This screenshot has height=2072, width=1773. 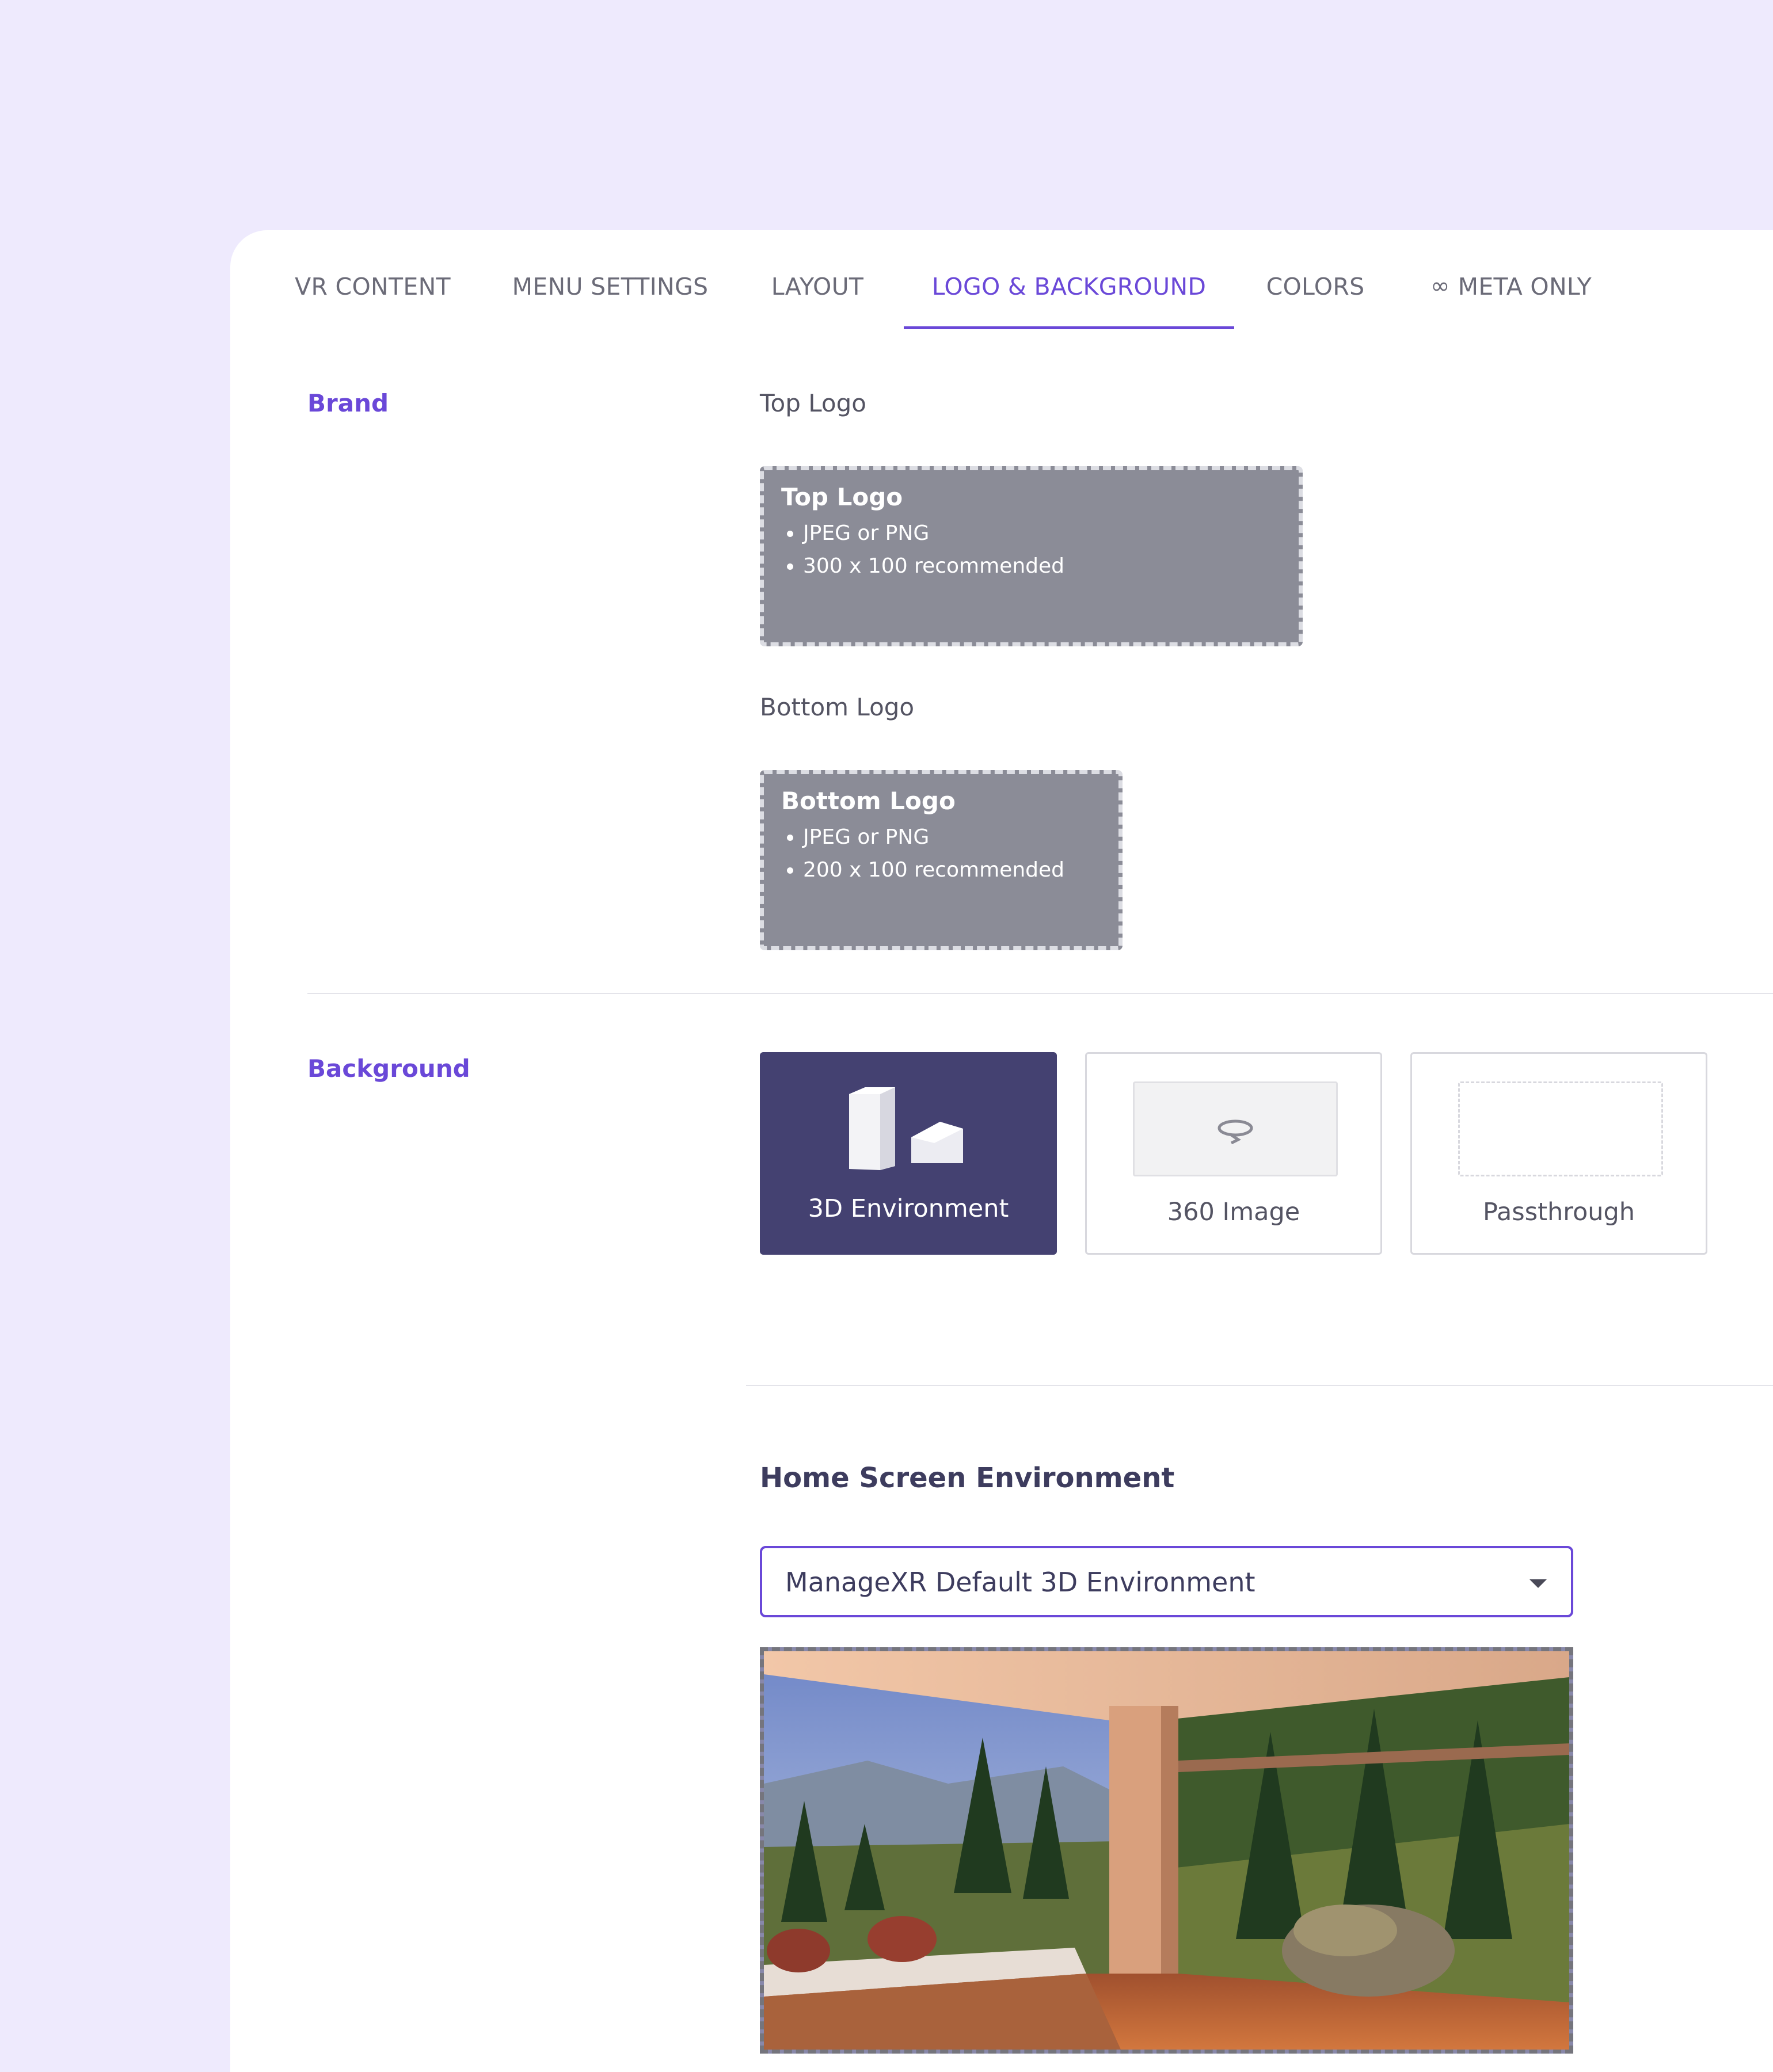 What do you see at coordinates (610, 301) in the screenshot?
I see `tab-menu-settings: MENU SETTINGS` at bounding box center [610, 301].